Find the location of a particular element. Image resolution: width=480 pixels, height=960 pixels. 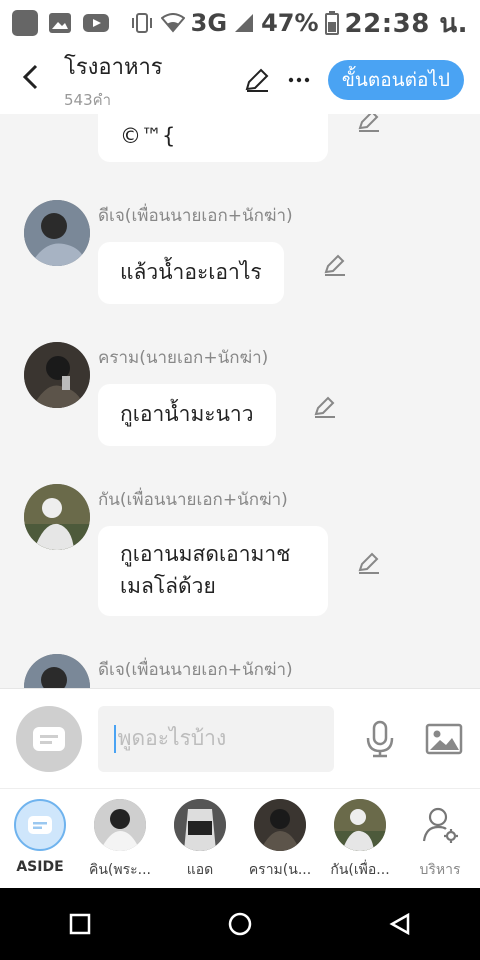

more-icon is located at coordinates (299, 80).